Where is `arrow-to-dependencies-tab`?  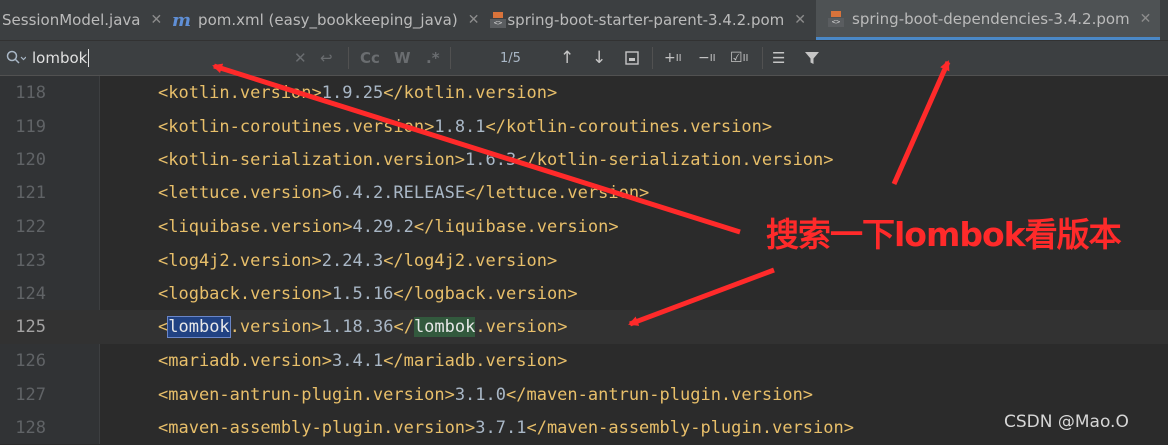
arrow-to-dependencies-tab is located at coordinates (921, 123).